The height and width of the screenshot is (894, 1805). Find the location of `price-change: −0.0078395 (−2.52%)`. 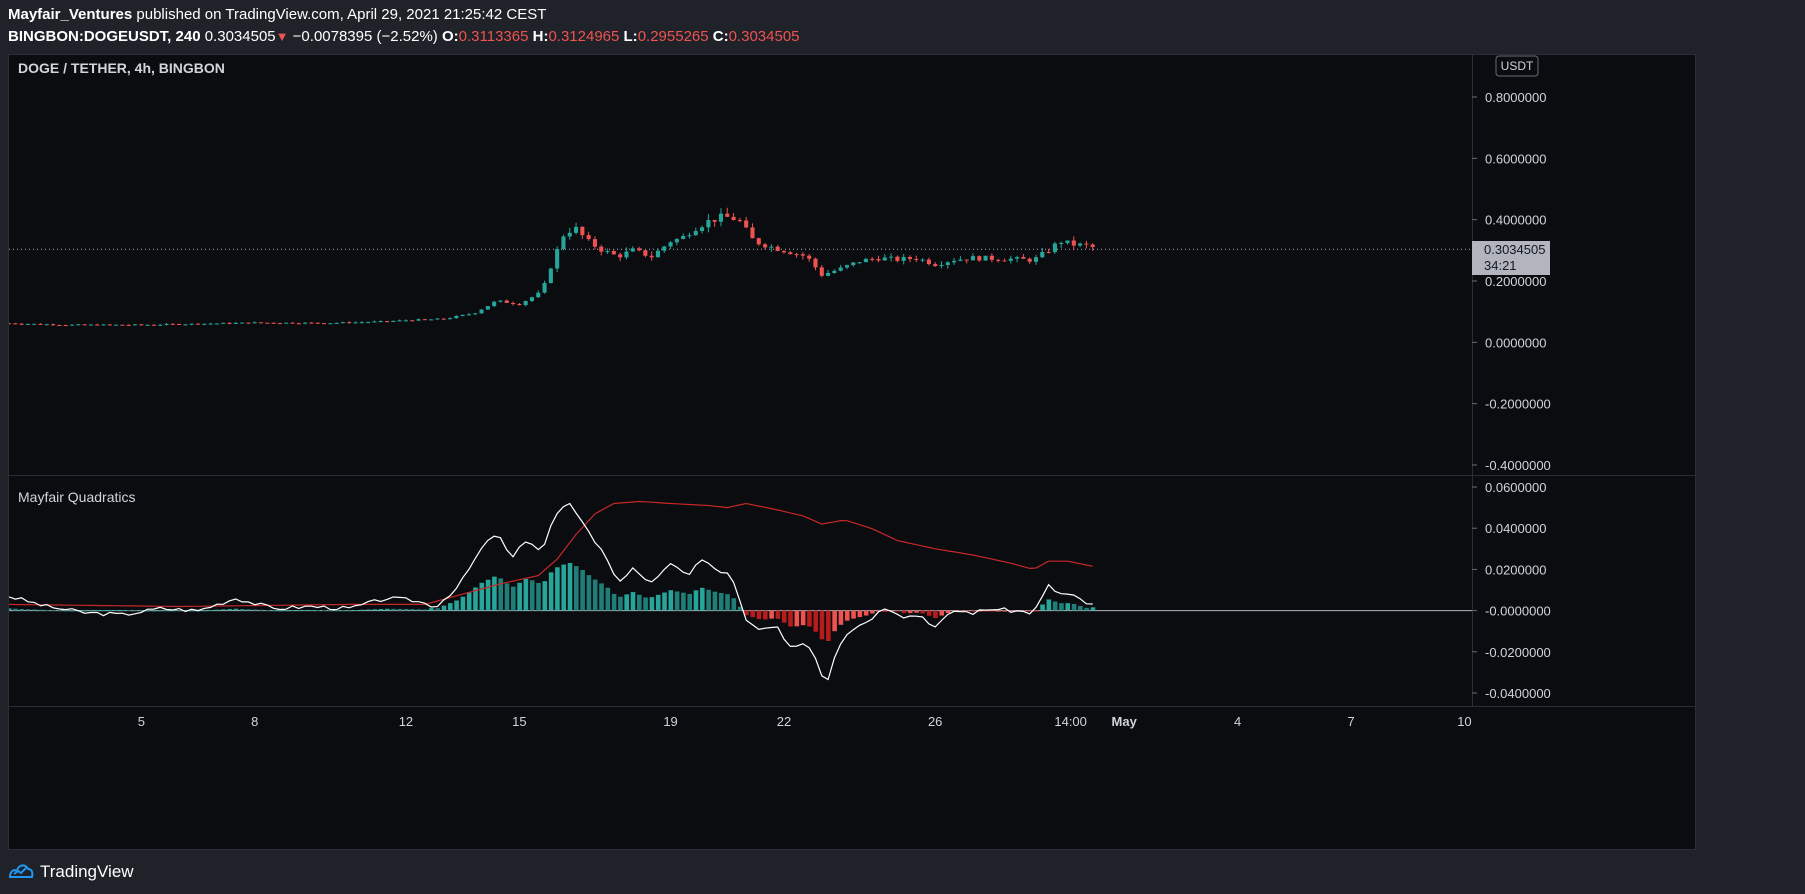

price-change: −0.0078395 (−2.52%) is located at coordinates (365, 36).